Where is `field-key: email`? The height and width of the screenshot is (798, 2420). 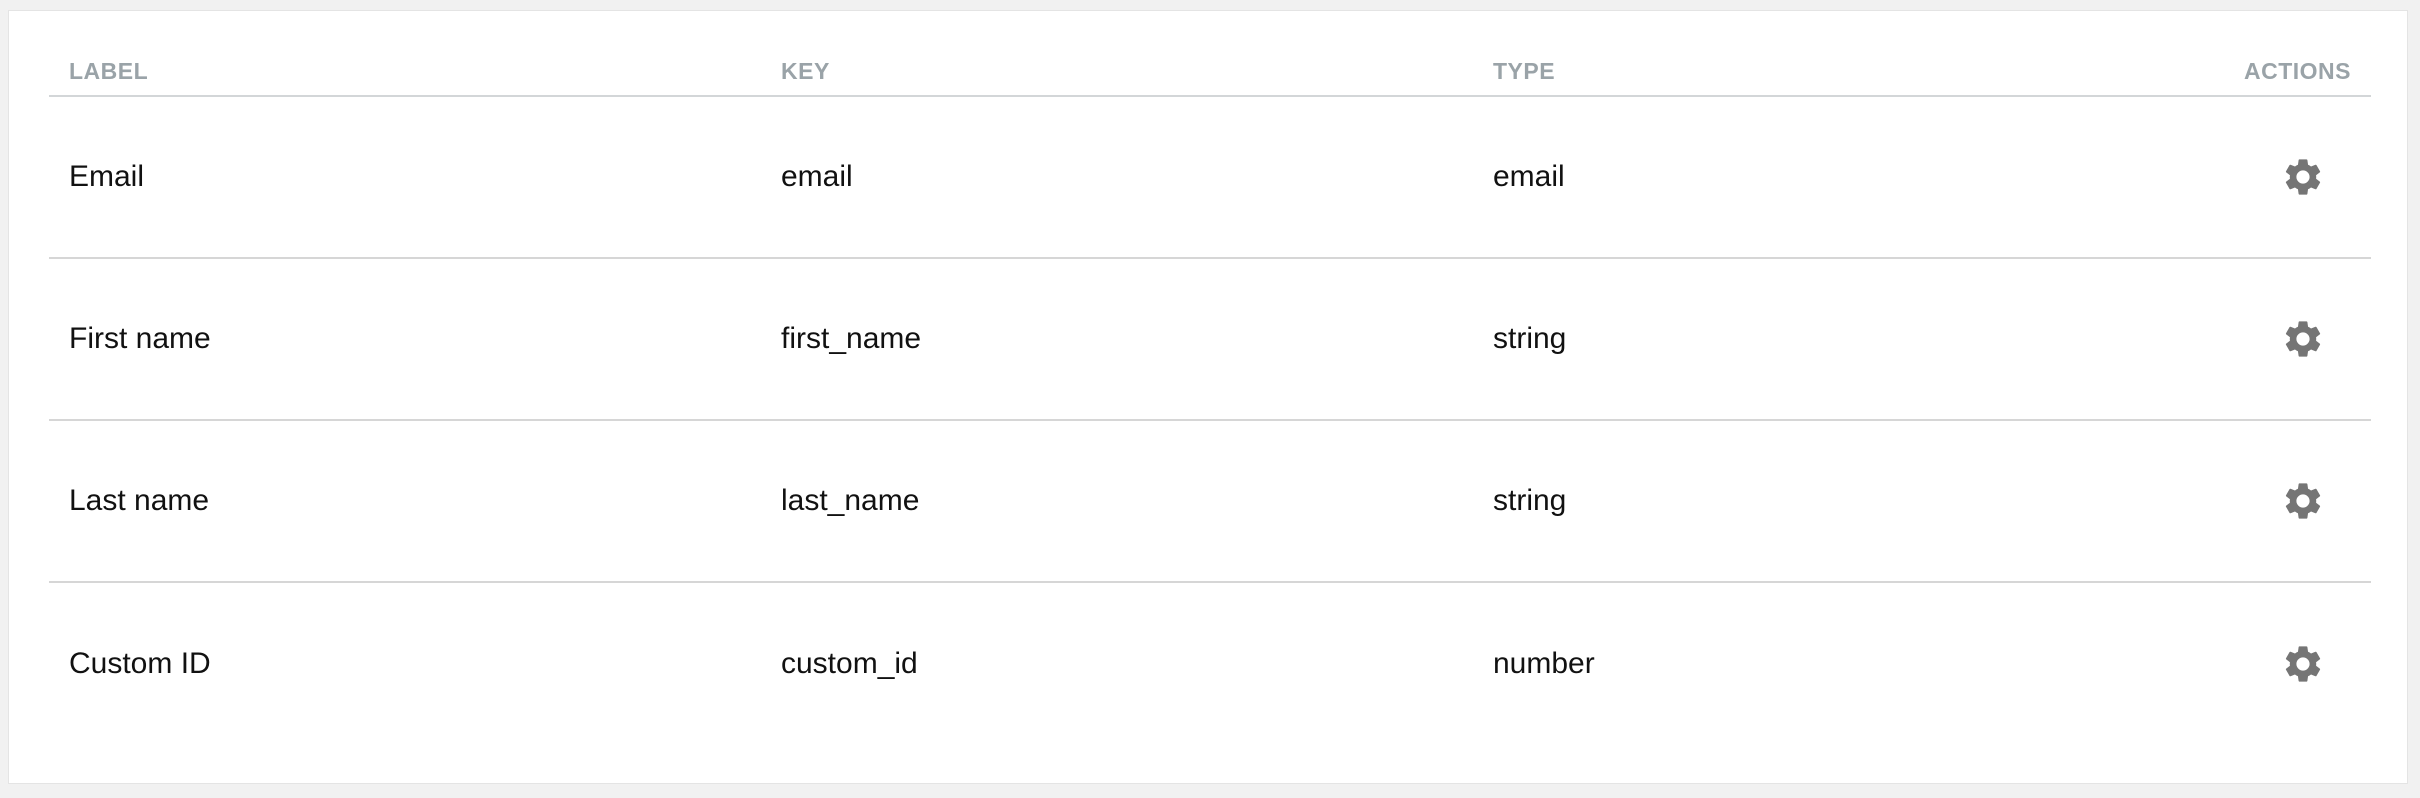
field-key: email is located at coordinates (817, 176).